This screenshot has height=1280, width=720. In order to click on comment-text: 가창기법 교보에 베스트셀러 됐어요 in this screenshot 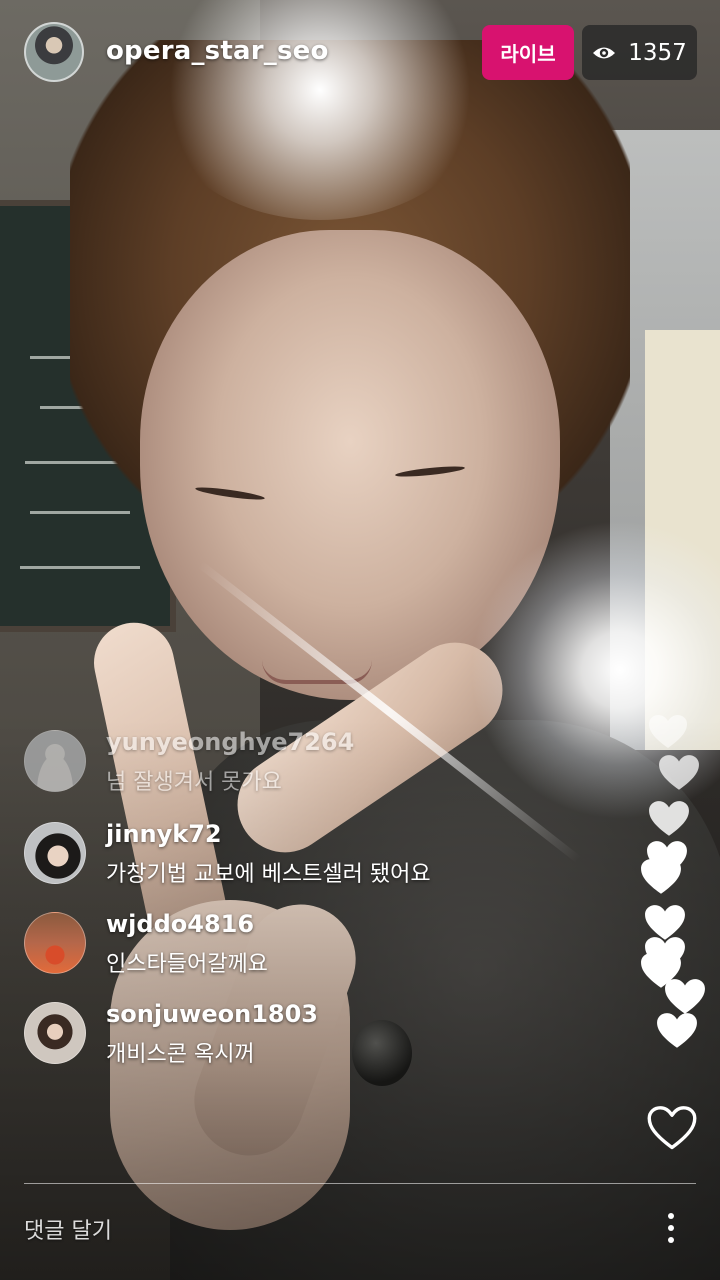, I will do `click(268, 874)`.